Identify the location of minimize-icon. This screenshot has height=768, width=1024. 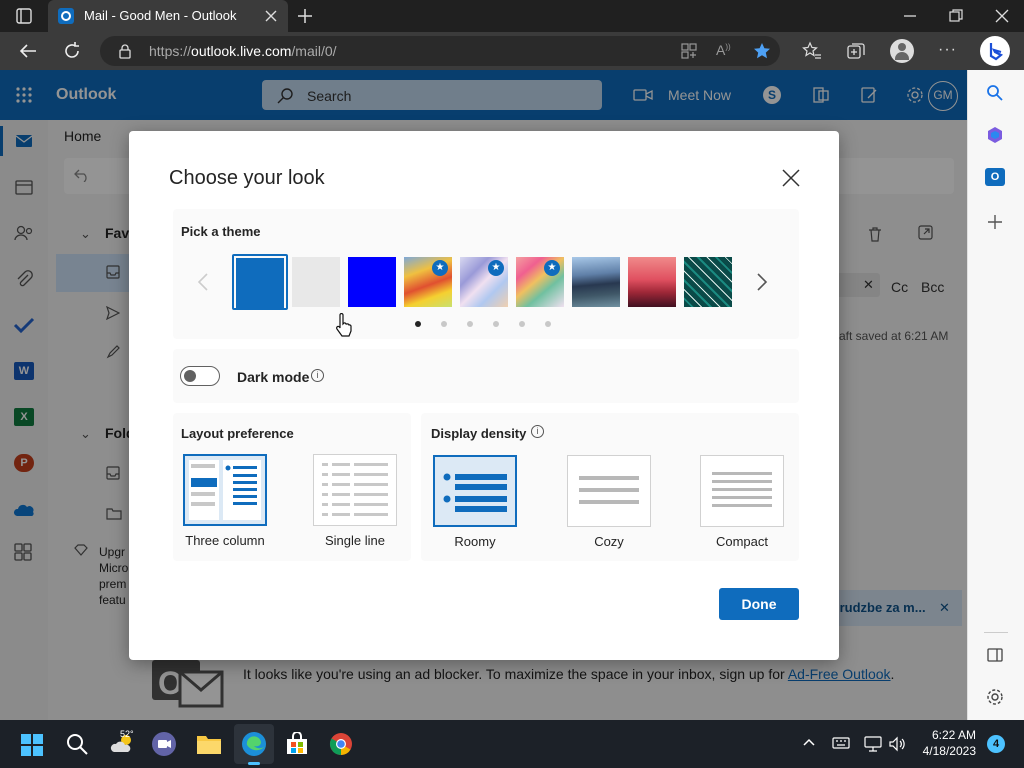
(910, 16).